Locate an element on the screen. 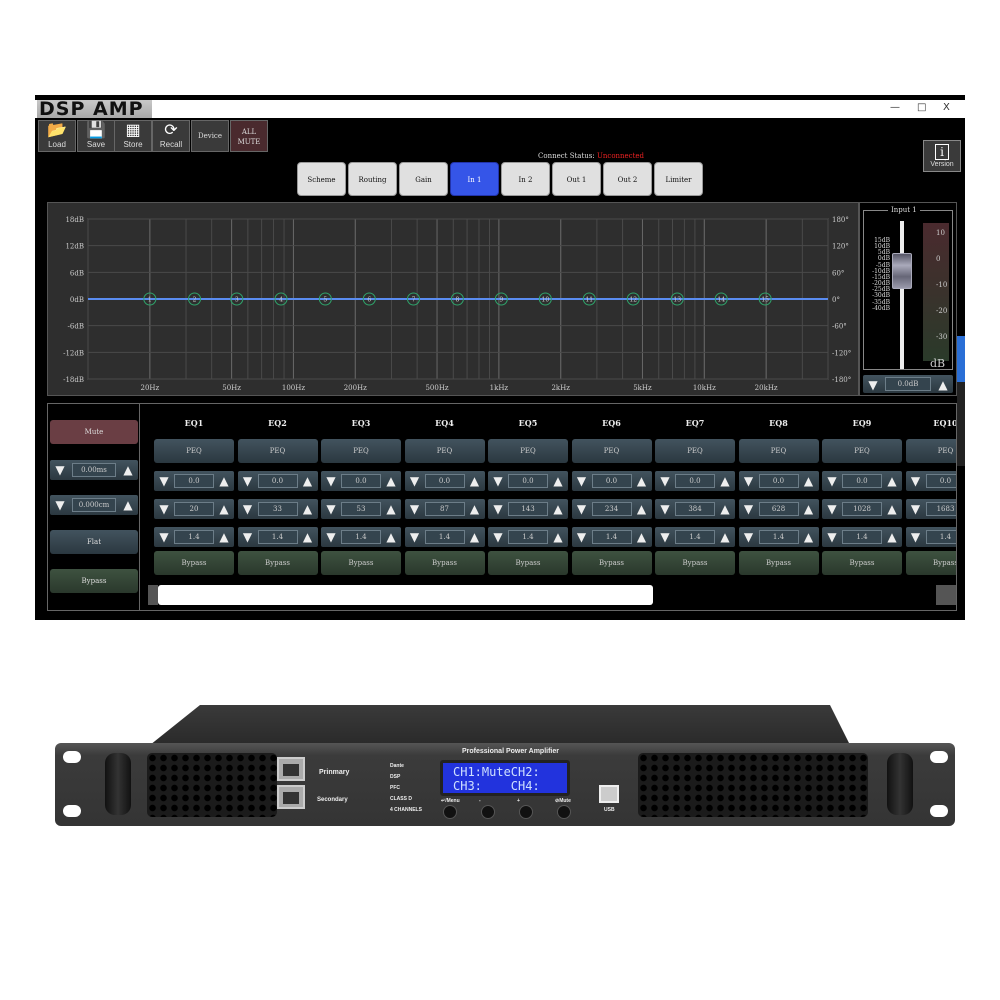 This screenshot has height=1000, width=1000. distance-field: 0.000cm is located at coordinates (94, 505).